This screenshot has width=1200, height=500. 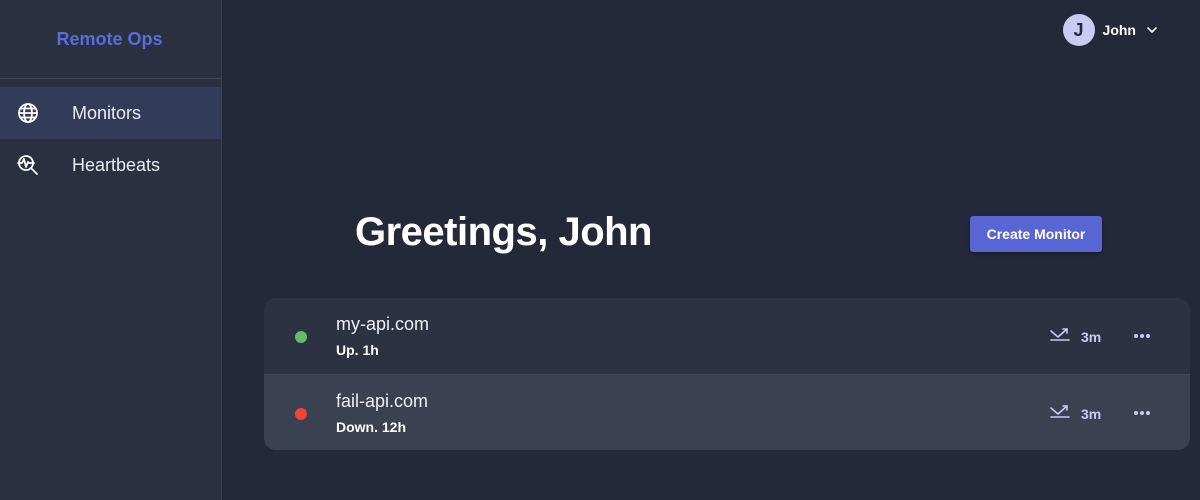 What do you see at coordinates (1078, 30) in the screenshot?
I see `avatar: J` at bounding box center [1078, 30].